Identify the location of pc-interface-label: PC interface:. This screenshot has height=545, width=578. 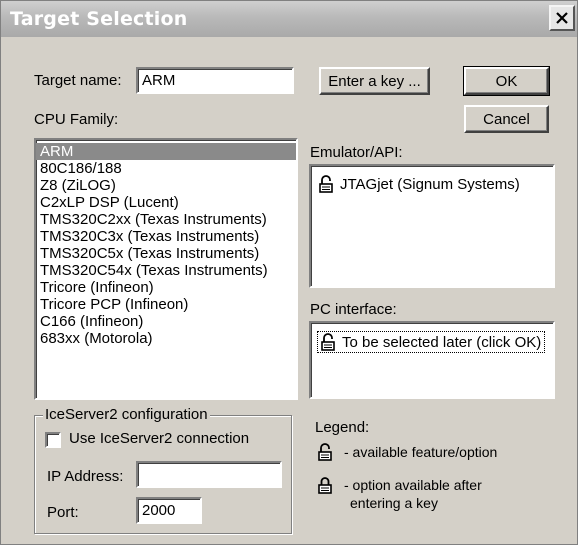
(353, 309).